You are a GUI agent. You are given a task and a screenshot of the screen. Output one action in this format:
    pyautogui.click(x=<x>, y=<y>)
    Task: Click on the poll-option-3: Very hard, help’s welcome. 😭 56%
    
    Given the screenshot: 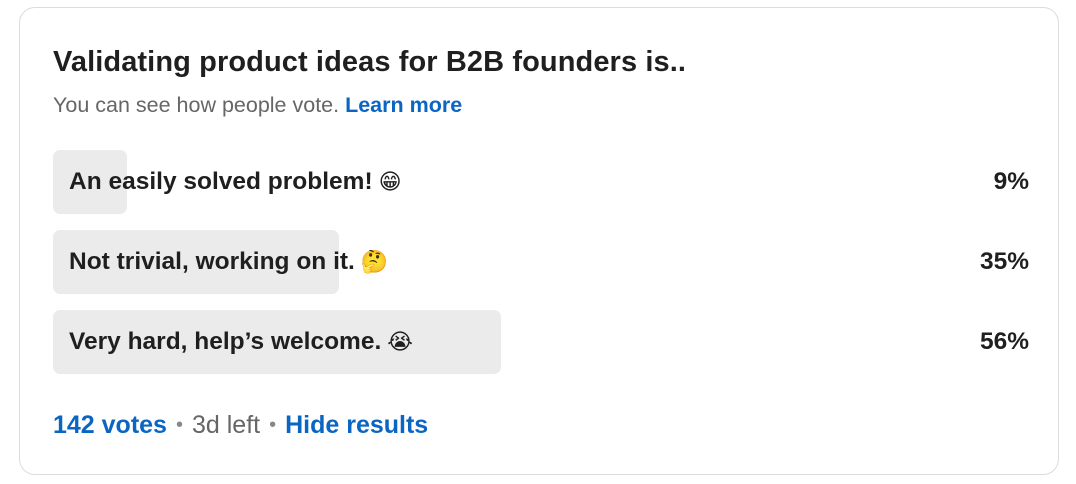 What is the action you would take?
    pyautogui.click(x=541, y=342)
    